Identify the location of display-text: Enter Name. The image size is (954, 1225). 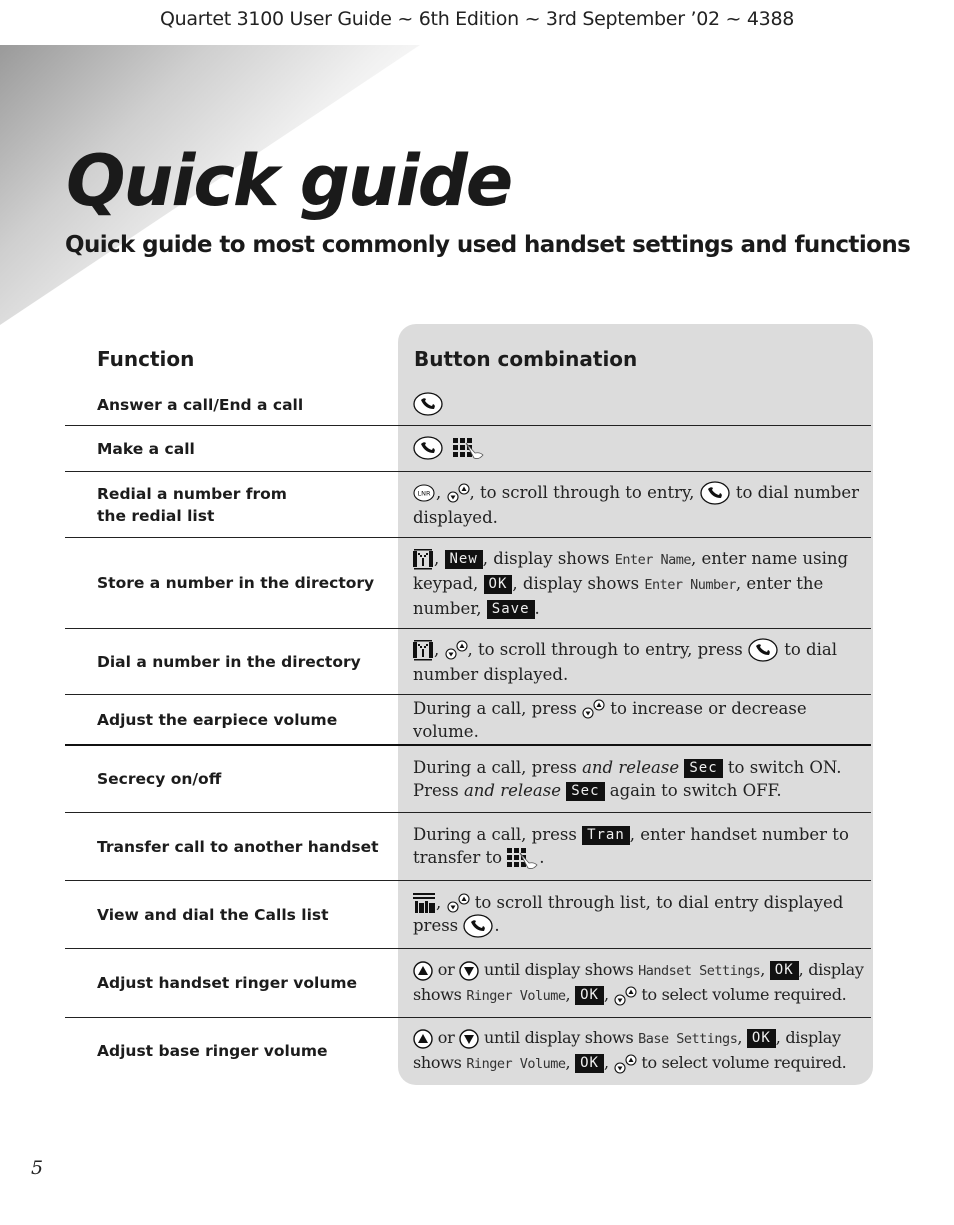
(653, 559).